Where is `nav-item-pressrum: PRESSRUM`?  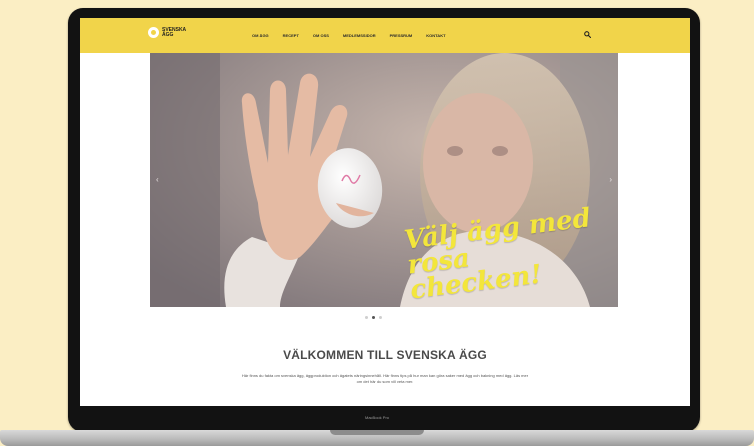
nav-item-pressrum: PRESSRUM is located at coordinates (401, 35).